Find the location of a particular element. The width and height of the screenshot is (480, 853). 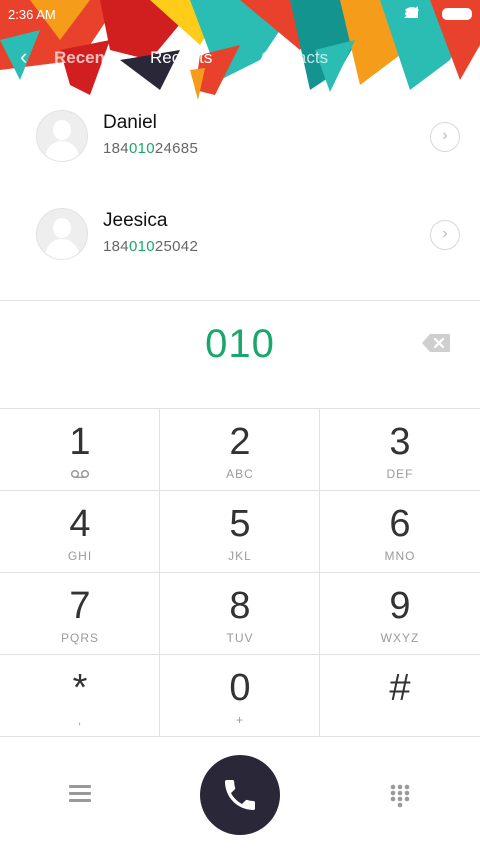

key-7: 7 PQRS is located at coordinates (80, 614).